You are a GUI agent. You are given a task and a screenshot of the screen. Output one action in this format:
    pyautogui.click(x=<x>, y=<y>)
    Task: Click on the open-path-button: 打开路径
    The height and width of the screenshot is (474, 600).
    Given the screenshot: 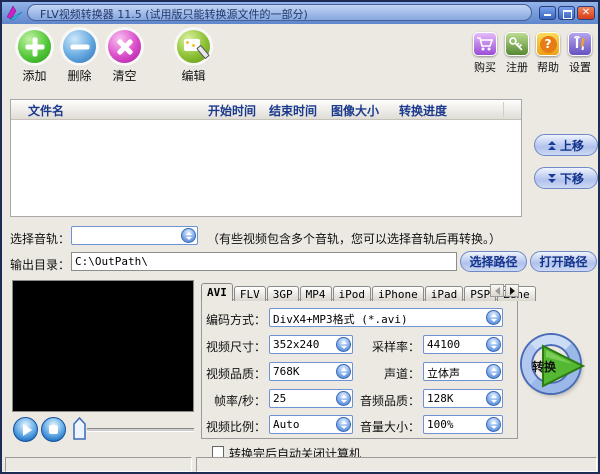 What is the action you would take?
    pyautogui.click(x=563, y=261)
    